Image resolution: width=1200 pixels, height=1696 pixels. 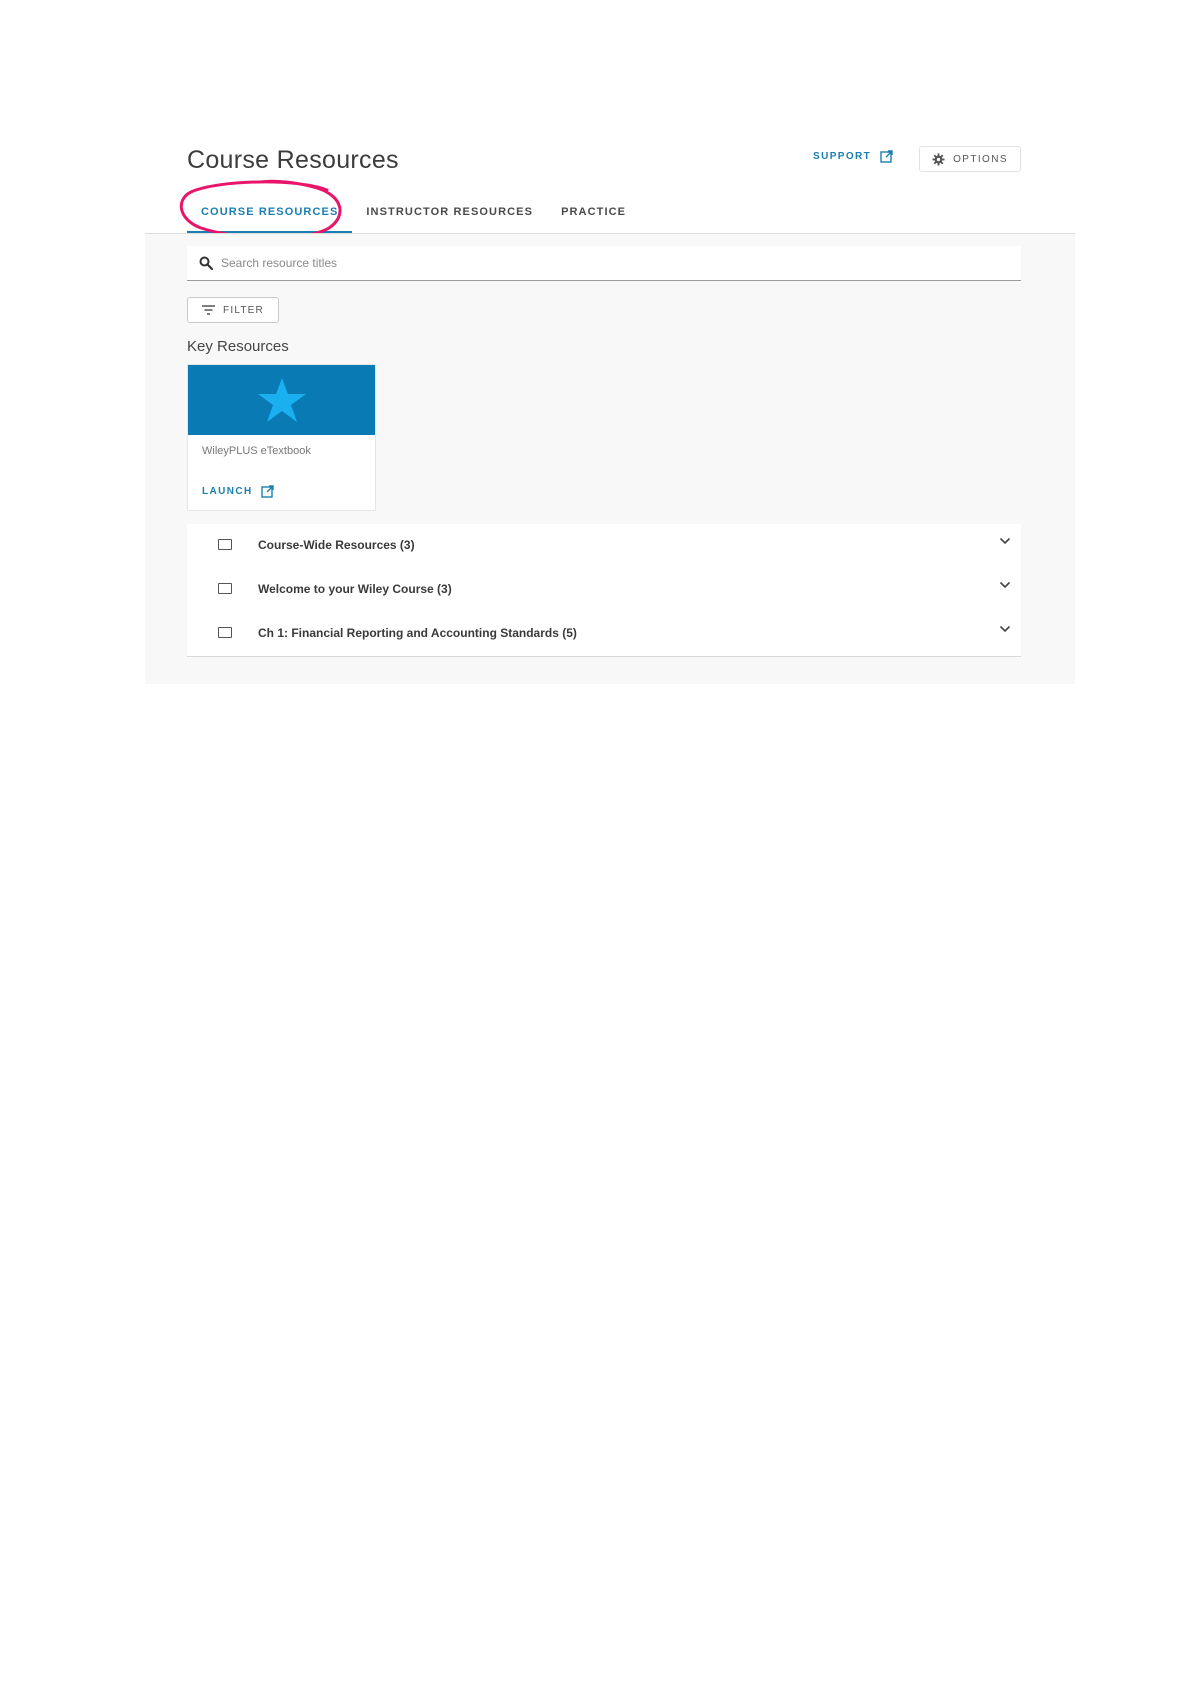 What do you see at coordinates (256, 451) in the screenshot?
I see `card-title: WileyPLUS eTextbook` at bounding box center [256, 451].